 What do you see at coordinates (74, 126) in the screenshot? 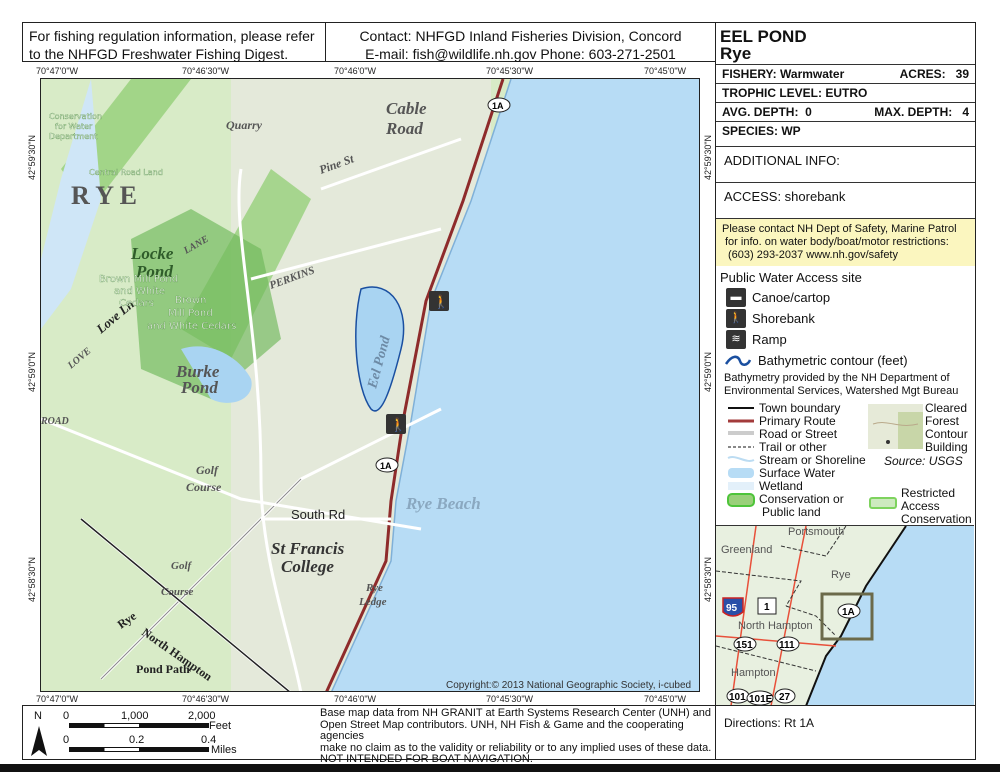
I see `map-label: for Water` at bounding box center [74, 126].